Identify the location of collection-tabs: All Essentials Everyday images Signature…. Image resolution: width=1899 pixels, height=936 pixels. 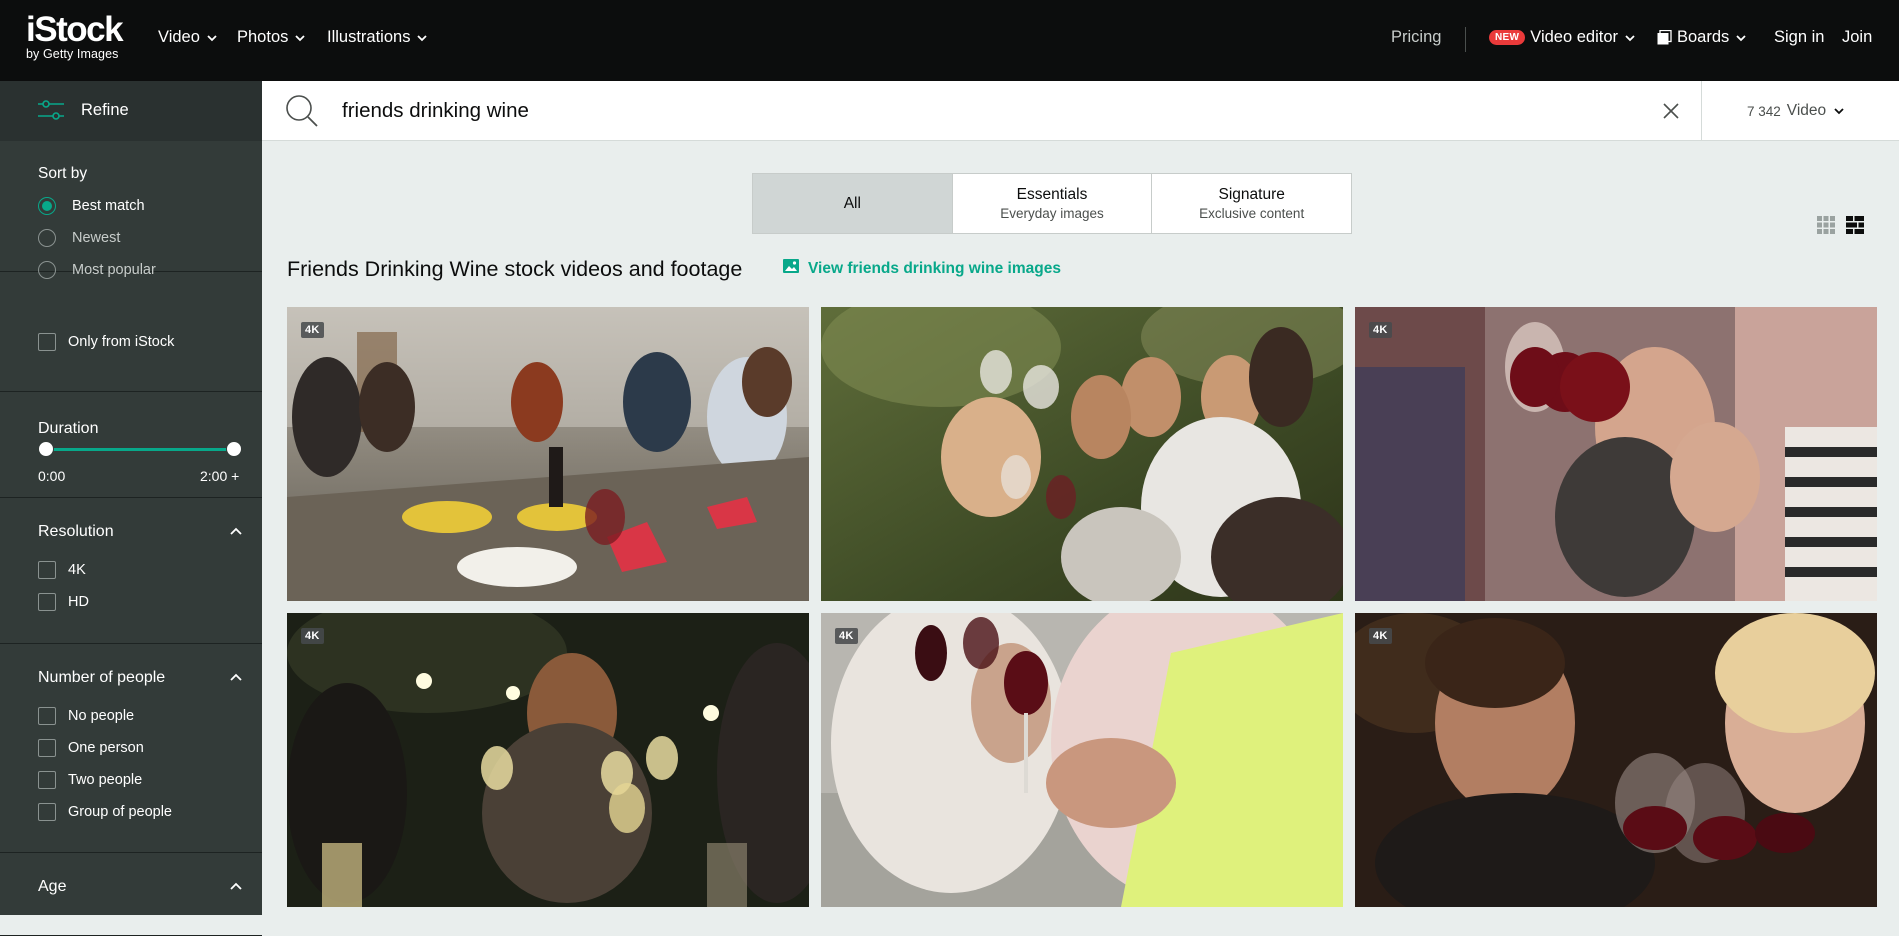
(1052, 203).